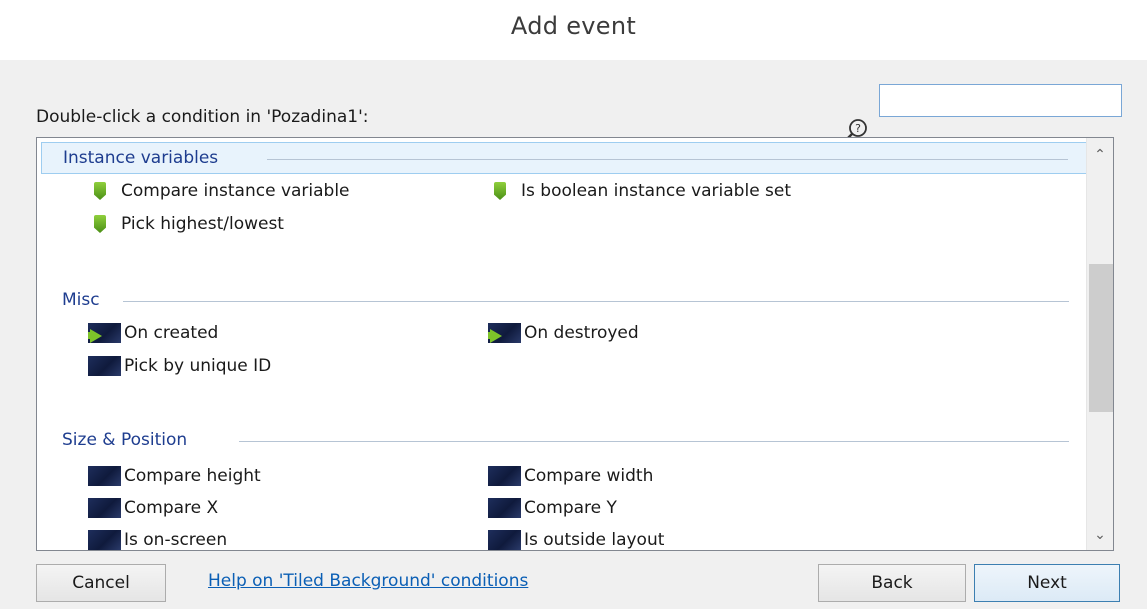  I want to click on condition-item: Compare Y, so click(552, 508).